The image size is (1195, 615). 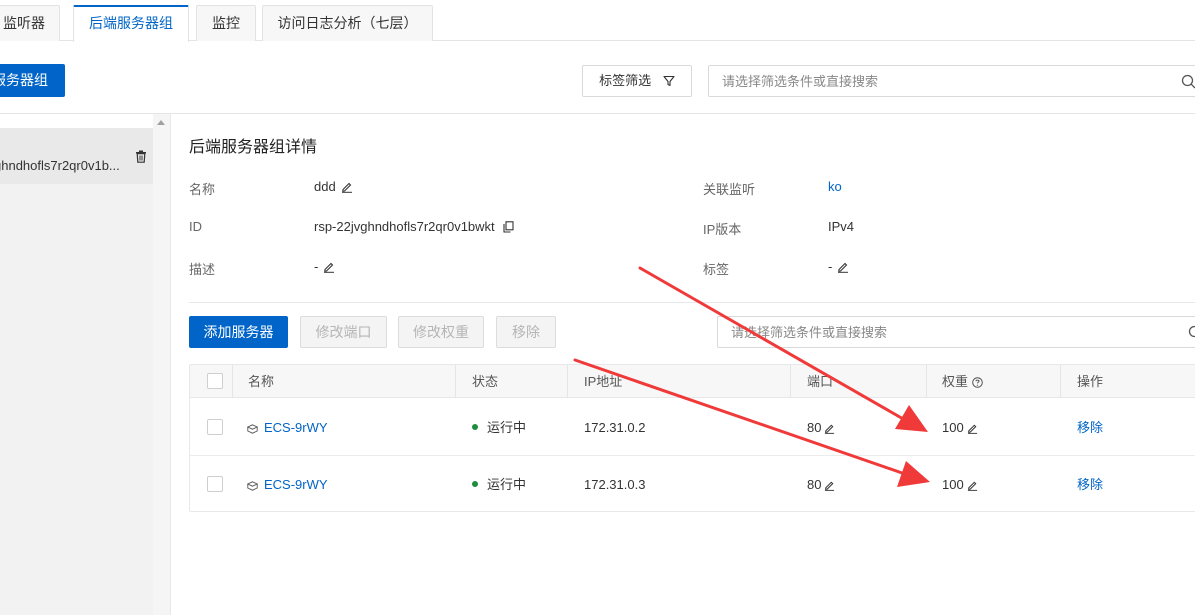 I want to click on column-header-action: 操作, so click(x=1090, y=381).